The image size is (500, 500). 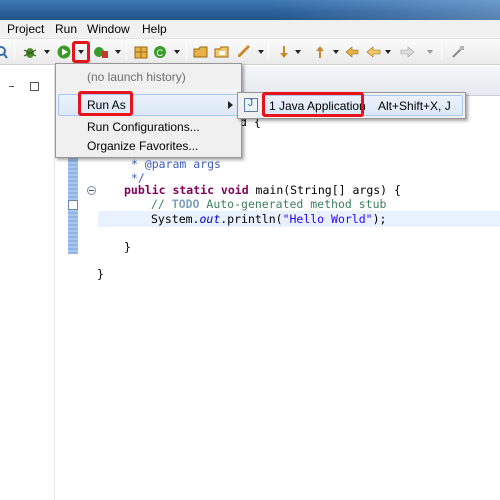 What do you see at coordinates (81, 52) in the screenshot?
I see `run-dropdown-arrow` at bounding box center [81, 52].